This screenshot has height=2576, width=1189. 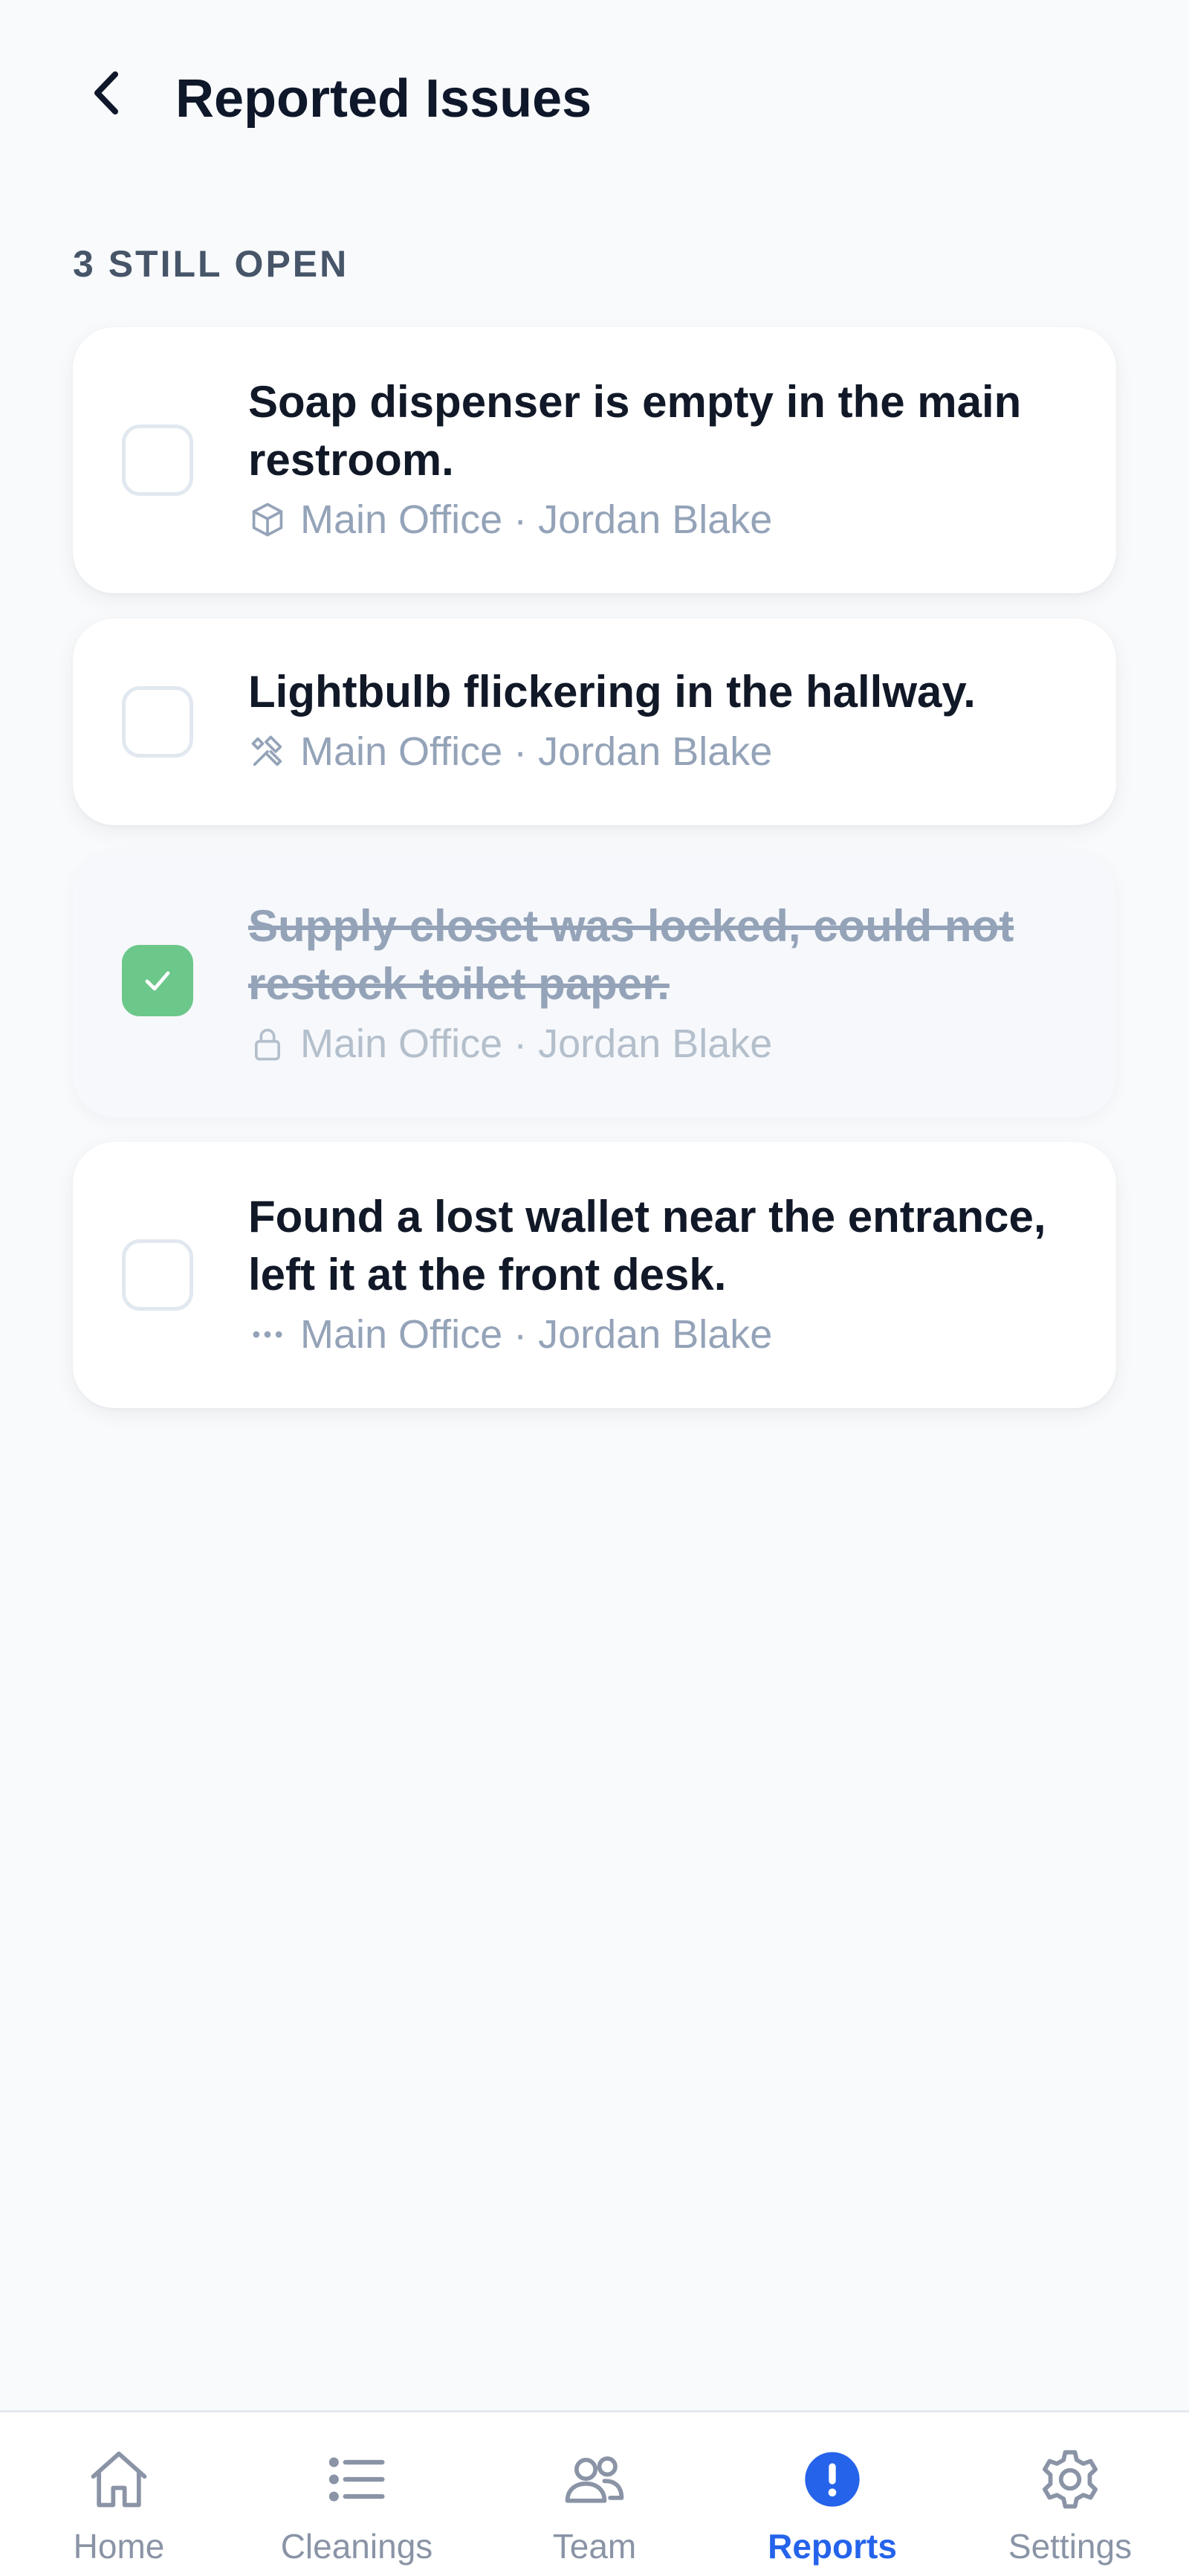 I want to click on tab-home: Home, so click(x=119, y=2494).